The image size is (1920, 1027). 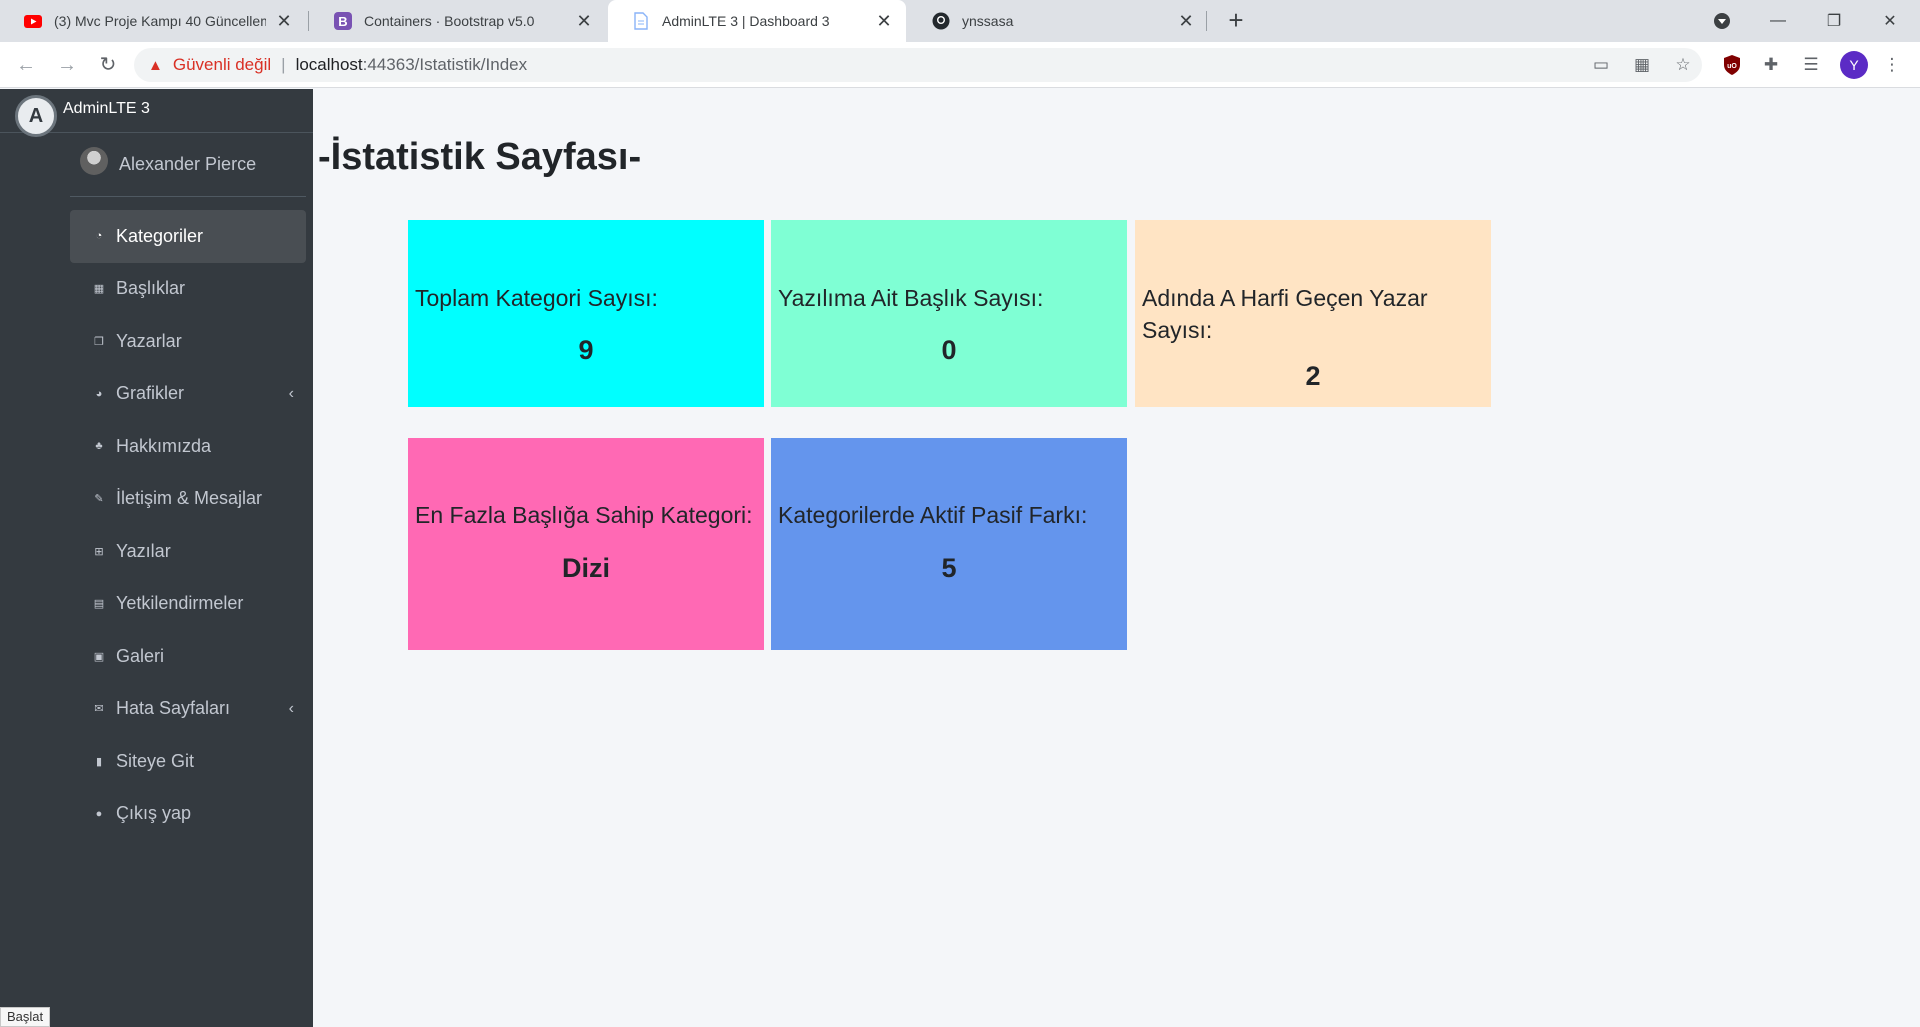 I want to click on stat-value: 0, so click(x=949, y=350).